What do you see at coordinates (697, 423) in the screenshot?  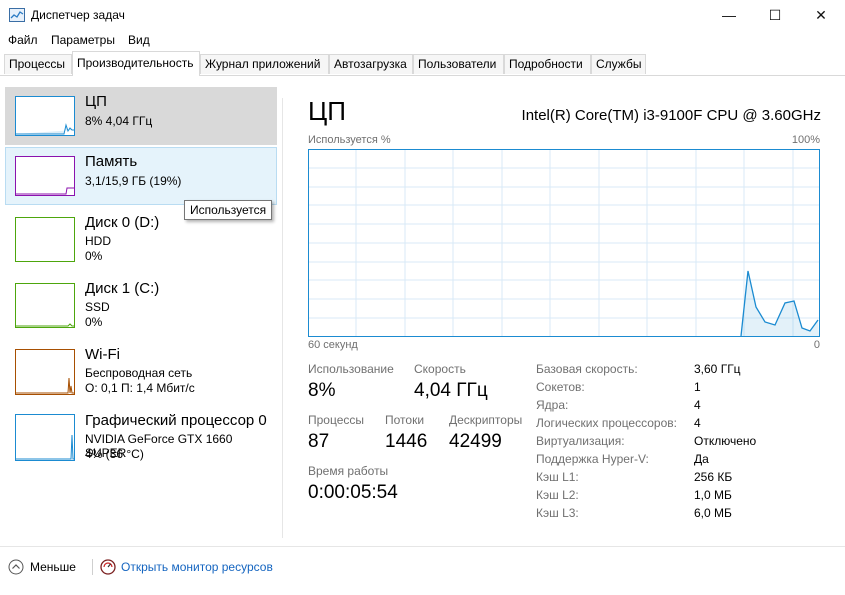 I see `spec-logical-value: 4` at bounding box center [697, 423].